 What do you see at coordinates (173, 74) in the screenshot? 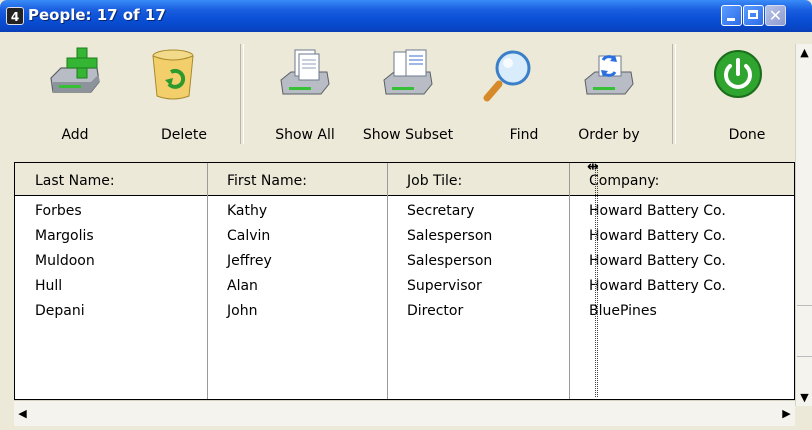
I see `recycle-bin-icon` at bounding box center [173, 74].